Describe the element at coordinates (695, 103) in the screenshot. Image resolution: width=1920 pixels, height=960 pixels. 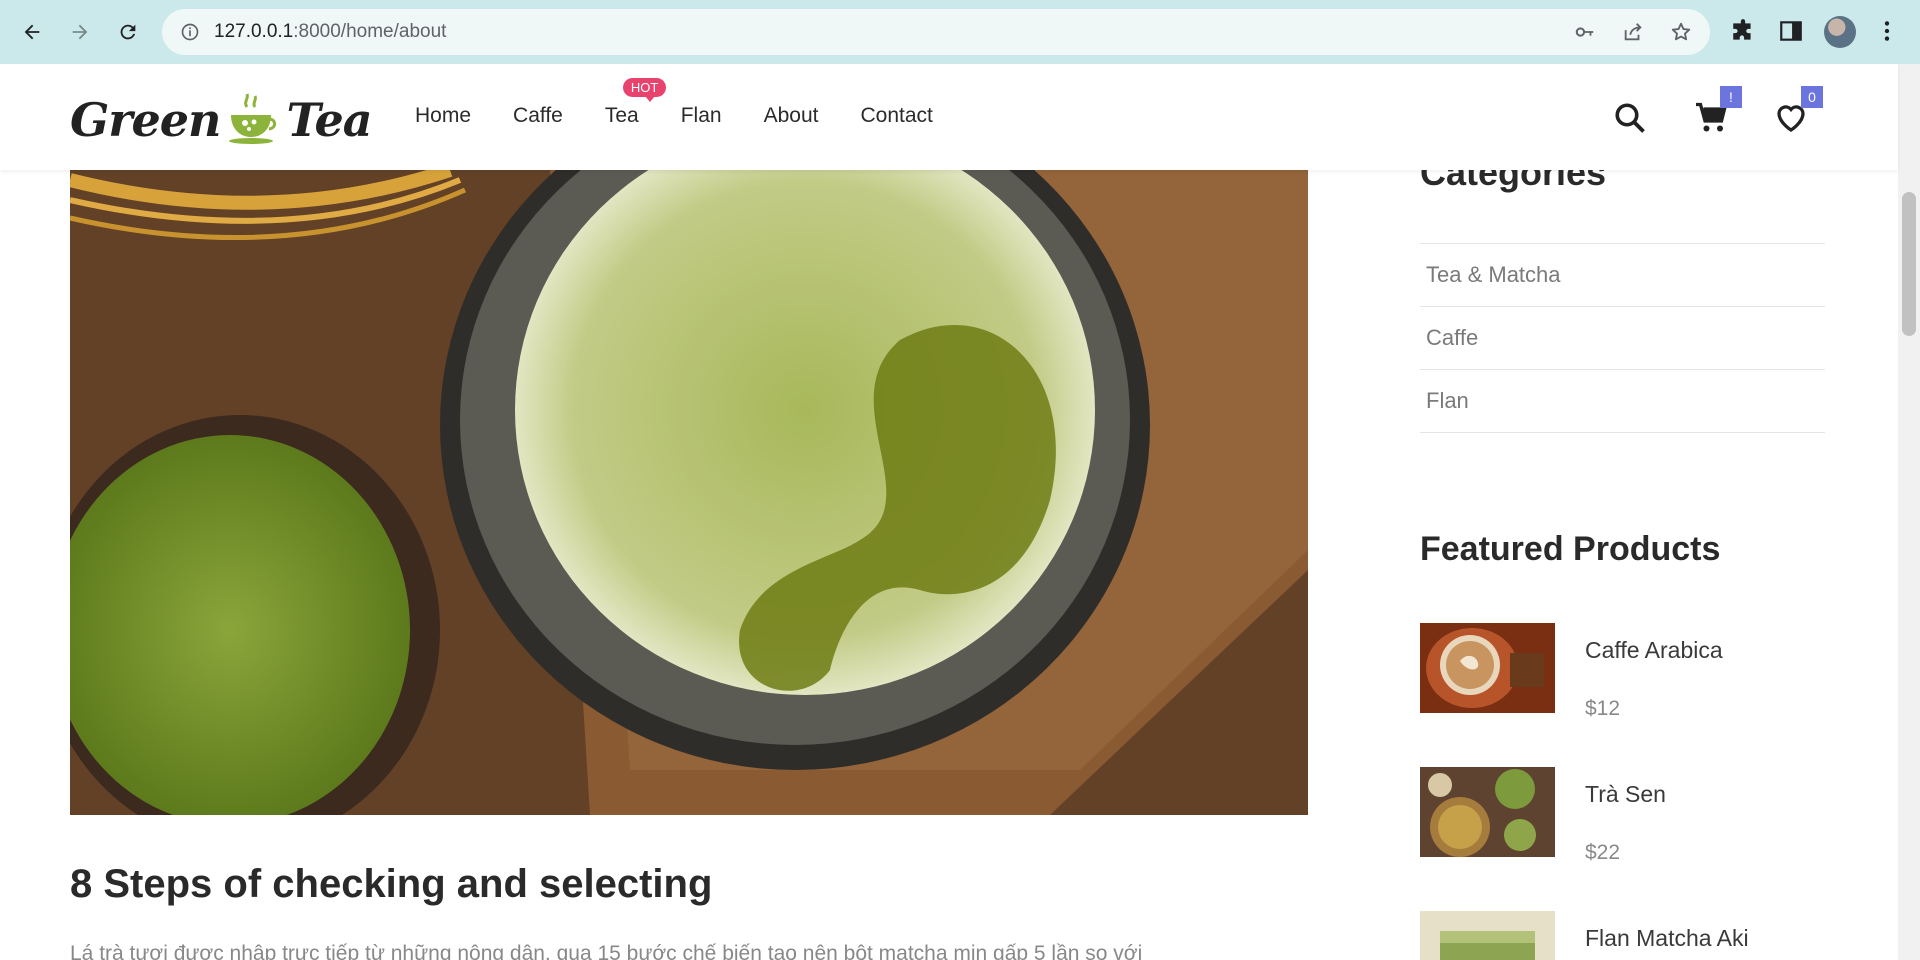
I see `main-nav: Home Caffe Tea HOT Flan About Contact` at that location.